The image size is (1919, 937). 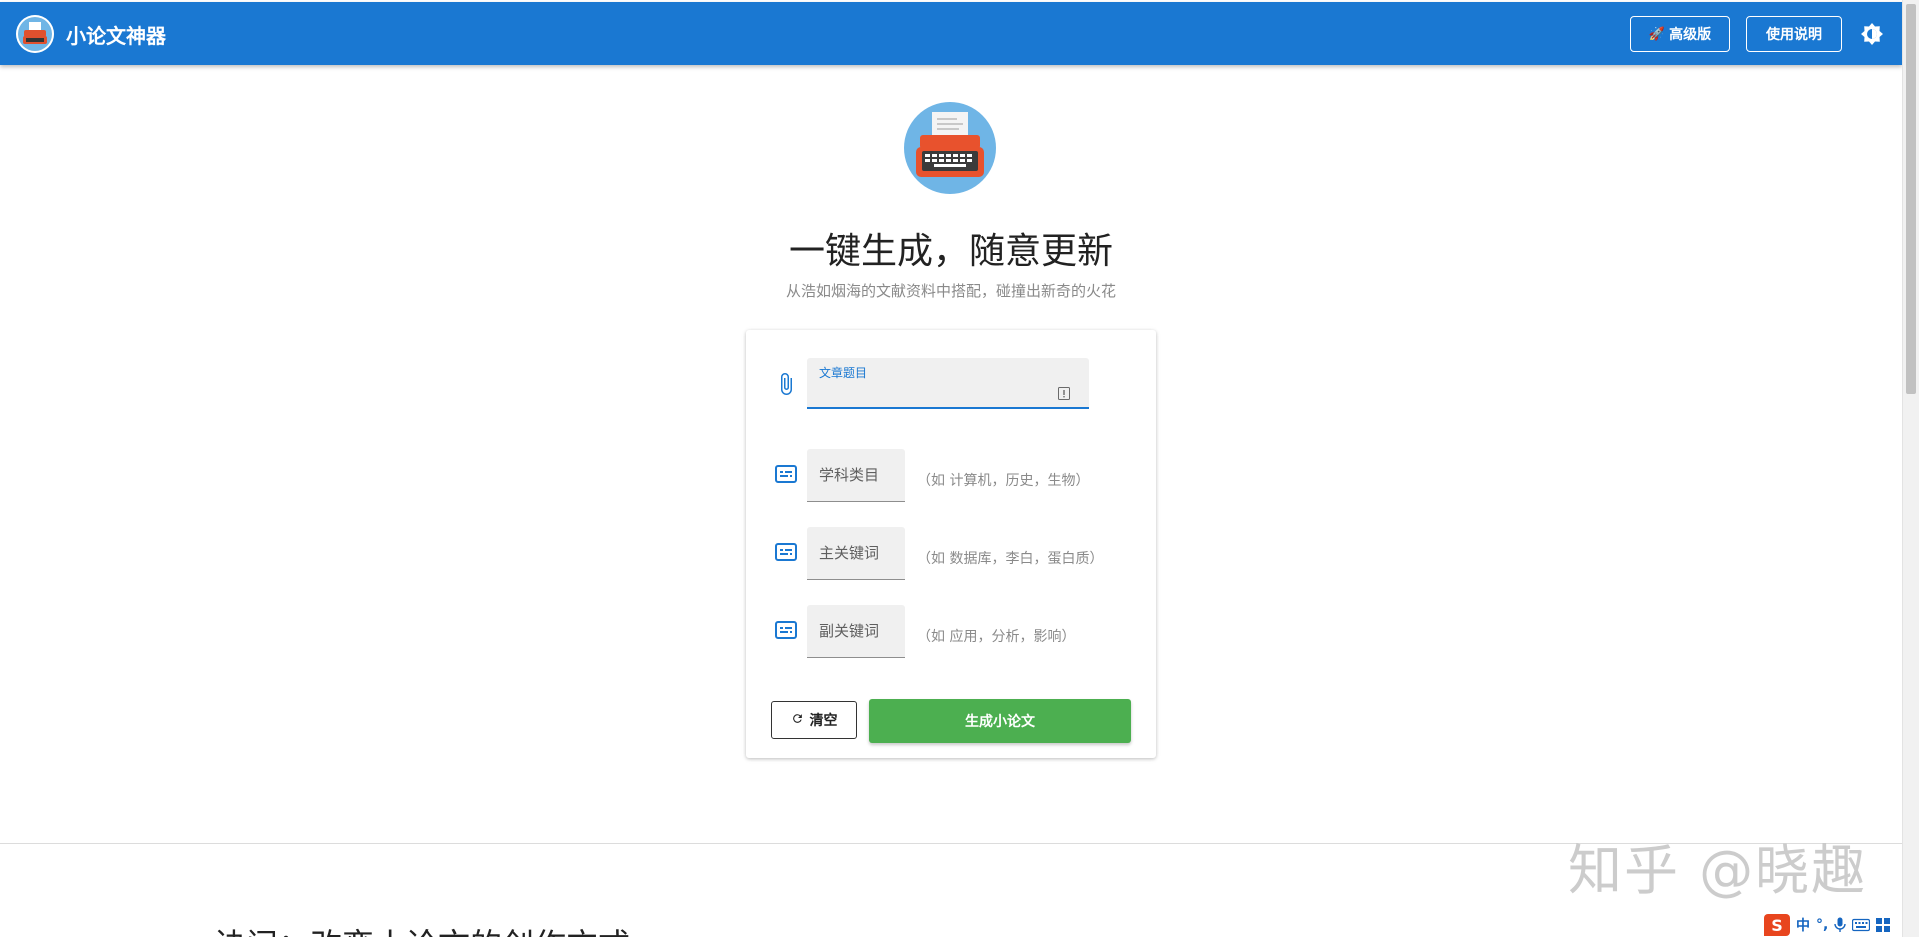 What do you see at coordinates (35, 34) in the screenshot?
I see `typewriter-logo-icon` at bounding box center [35, 34].